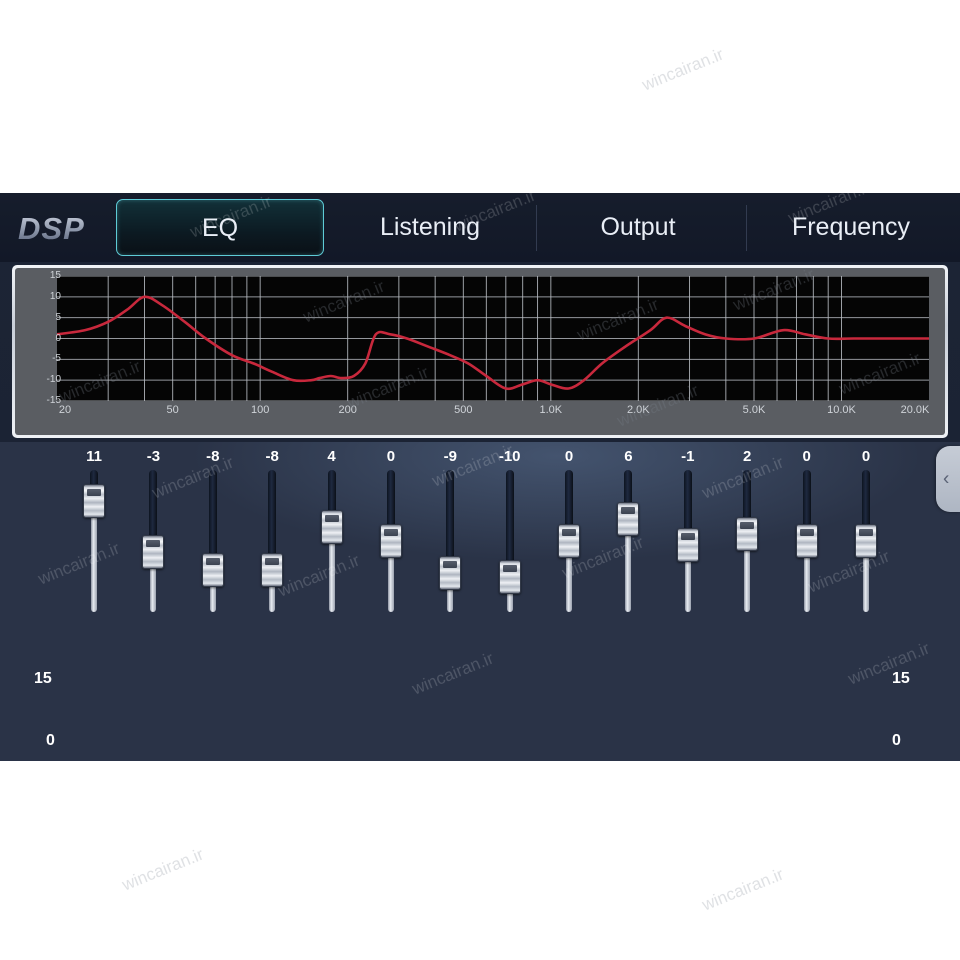  Describe the element at coordinates (260, 410) in the screenshot. I see `x-tick-label: 100` at that location.